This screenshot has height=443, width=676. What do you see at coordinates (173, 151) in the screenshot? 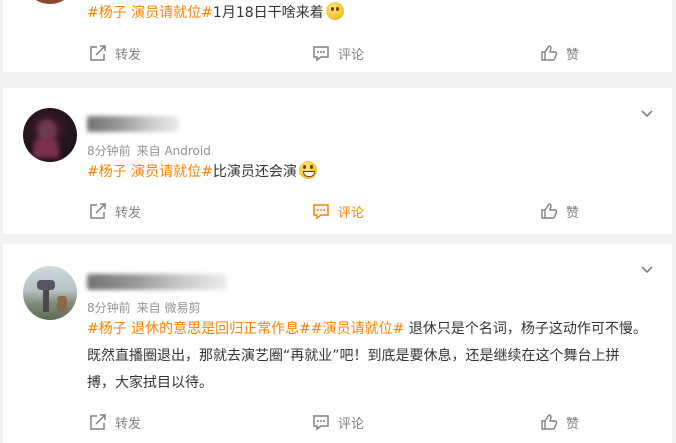
I see `post-source: 来自 Android` at bounding box center [173, 151].